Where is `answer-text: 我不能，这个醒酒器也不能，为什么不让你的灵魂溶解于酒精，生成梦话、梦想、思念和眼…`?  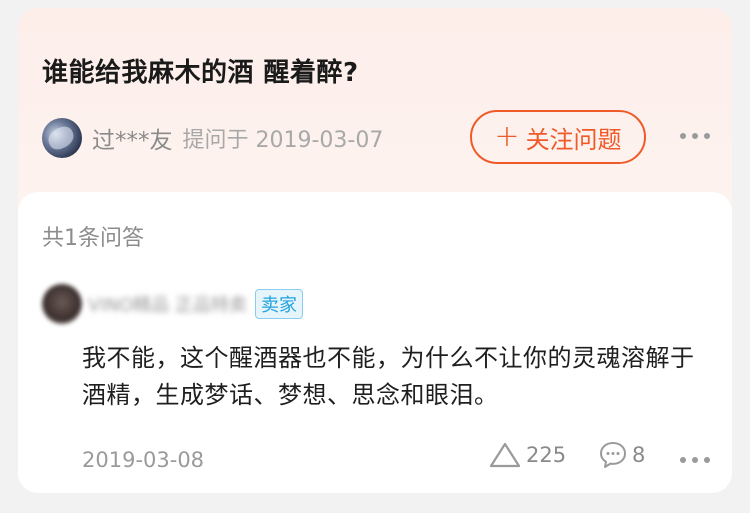
answer-text: 我不能，这个醒酒器也不能，为什么不让你的灵魂溶解于酒精，生成梦话、梦想、思念和眼… is located at coordinates (388, 376).